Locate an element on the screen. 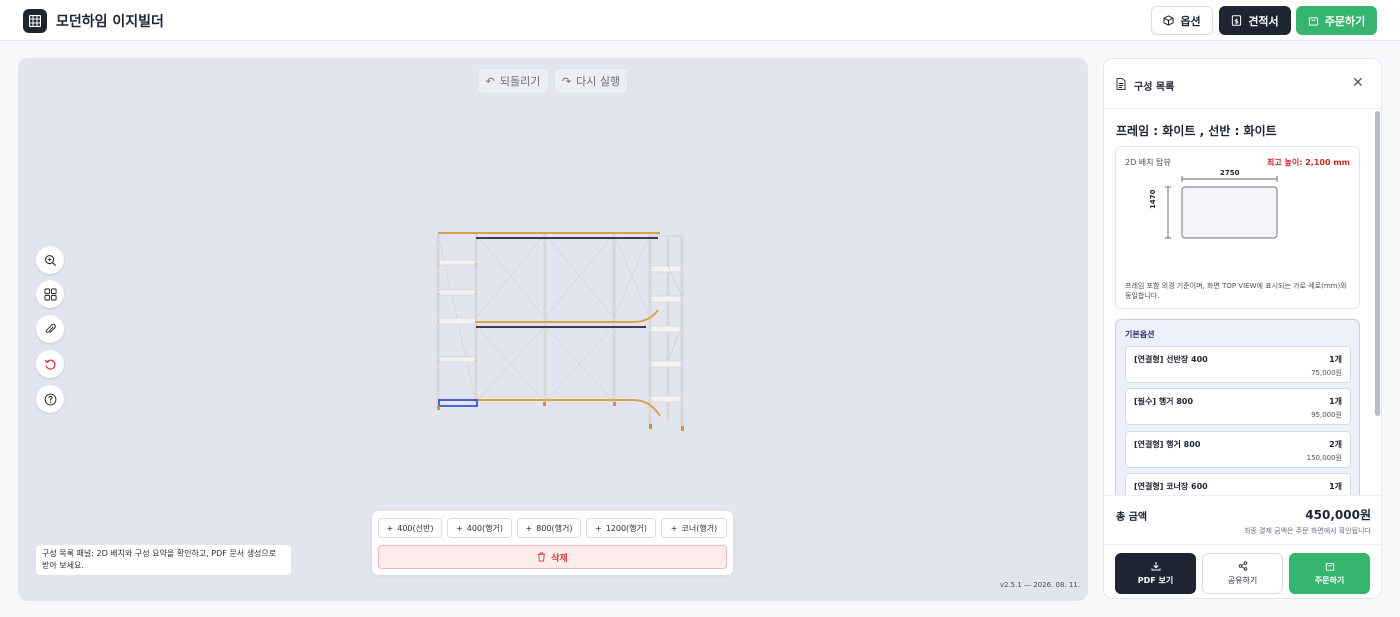 Image resolution: width=1400 pixels, height=617 pixels. delete-button: 삭제 is located at coordinates (552, 557).